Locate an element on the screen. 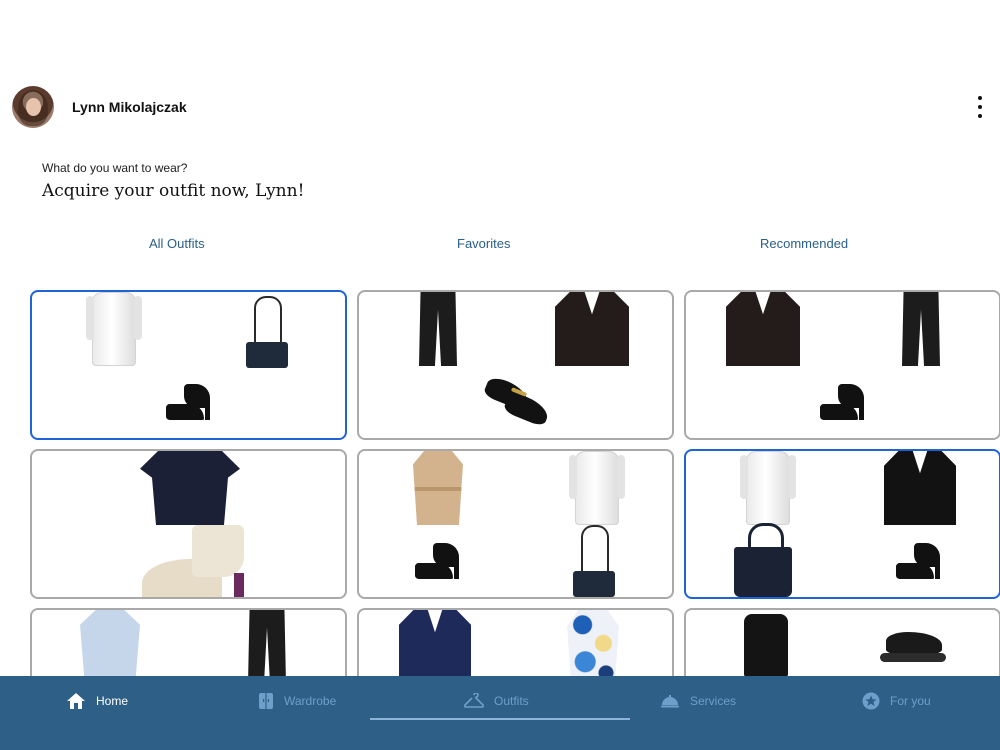  nav-home: Home is located at coordinates (97, 701).